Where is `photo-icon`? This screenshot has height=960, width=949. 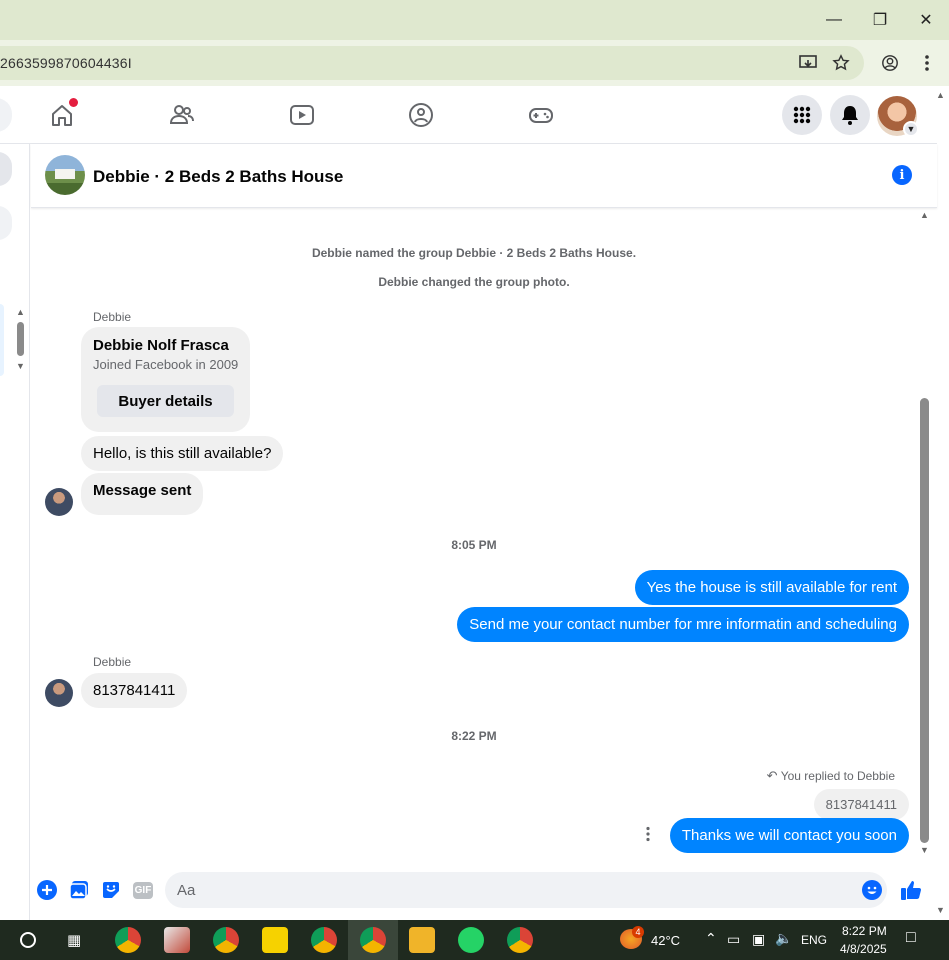
photo-icon is located at coordinates (79, 890).